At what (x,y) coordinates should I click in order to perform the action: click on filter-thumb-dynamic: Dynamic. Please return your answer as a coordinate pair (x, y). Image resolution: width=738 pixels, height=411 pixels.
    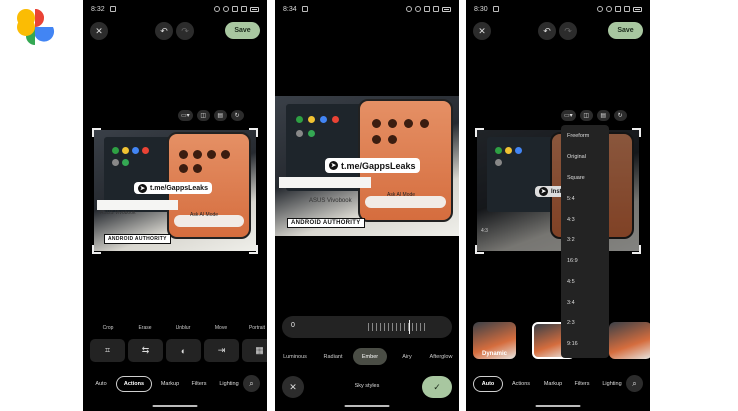
    Looking at the image, I should click on (494, 340).